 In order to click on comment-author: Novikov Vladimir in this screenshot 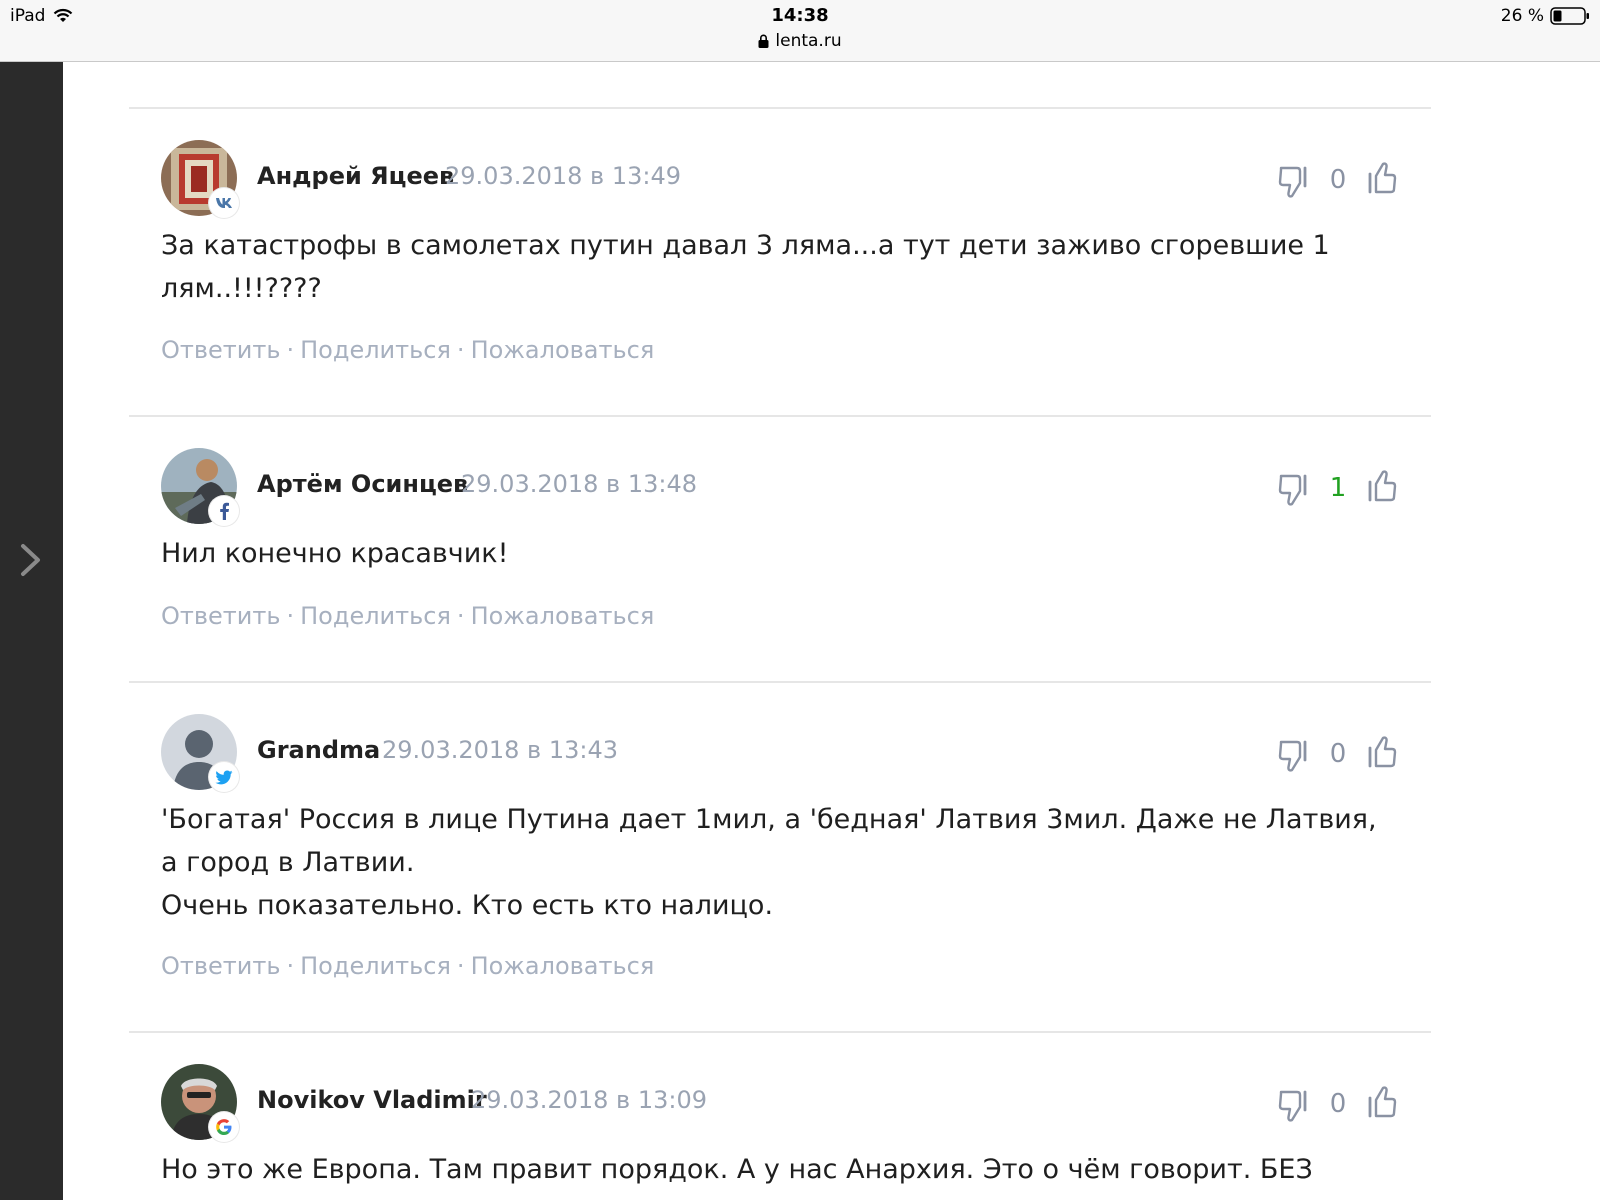, I will do `click(372, 1100)`.